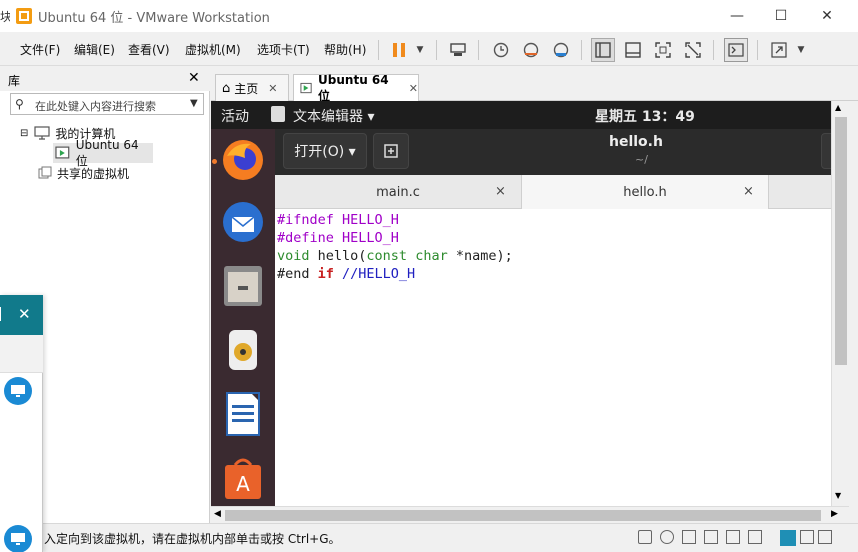  I want to click on menu-edit: 编辑(E), so click(94, 49).